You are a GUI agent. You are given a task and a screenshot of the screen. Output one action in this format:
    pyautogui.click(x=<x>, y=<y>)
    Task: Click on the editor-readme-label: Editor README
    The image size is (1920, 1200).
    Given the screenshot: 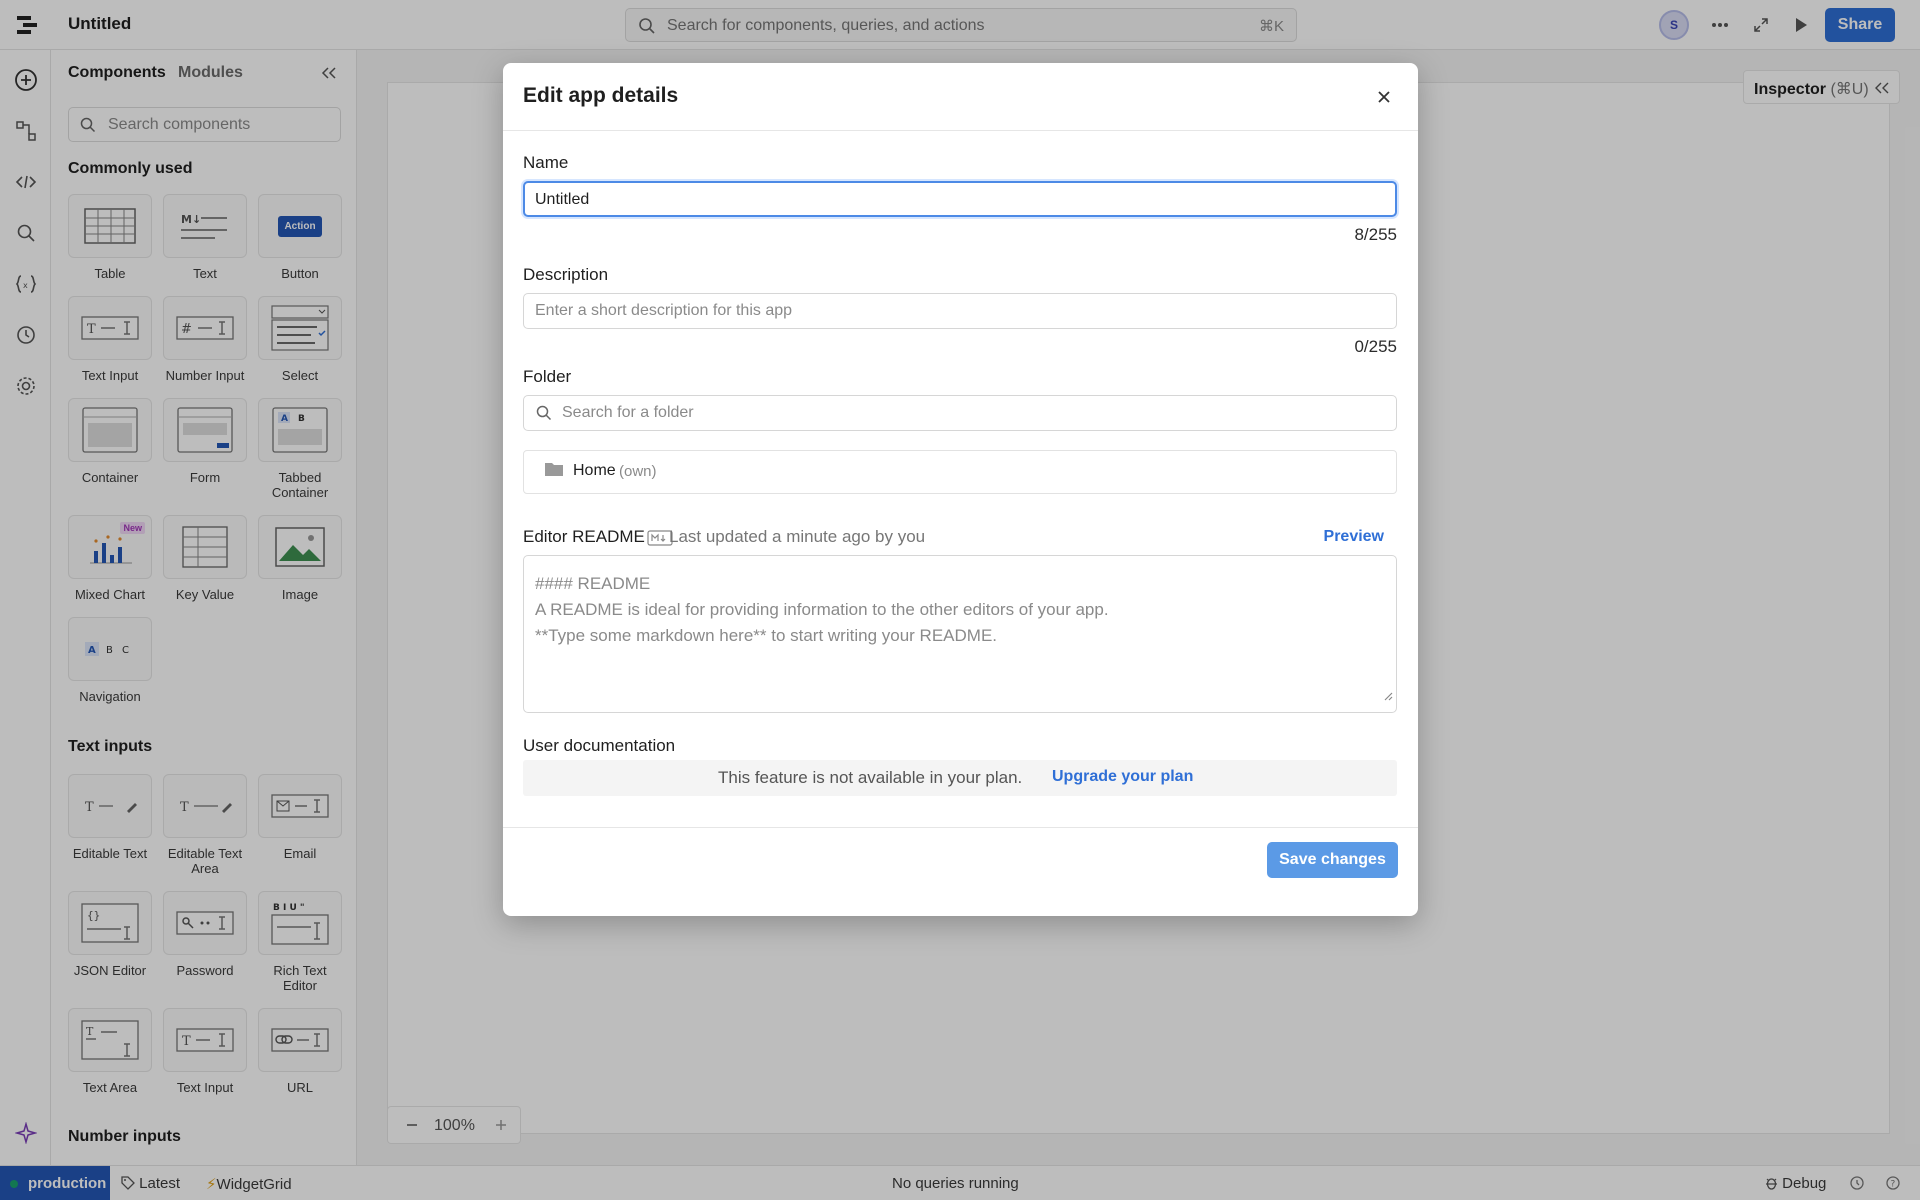 What is the action you would take?
    pyautogui.click(x=584, y=536)
    